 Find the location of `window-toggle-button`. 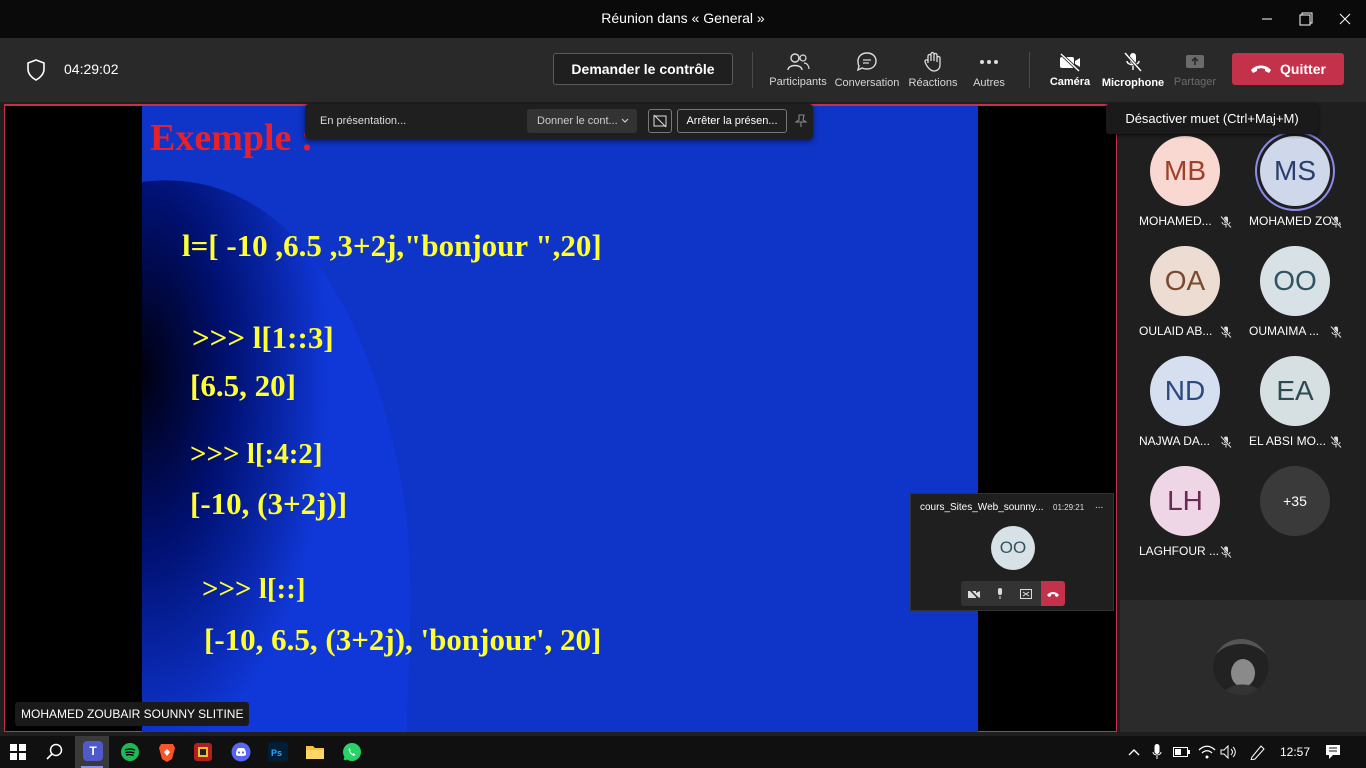

window-toggle-button is located at coordinates (660, 121).